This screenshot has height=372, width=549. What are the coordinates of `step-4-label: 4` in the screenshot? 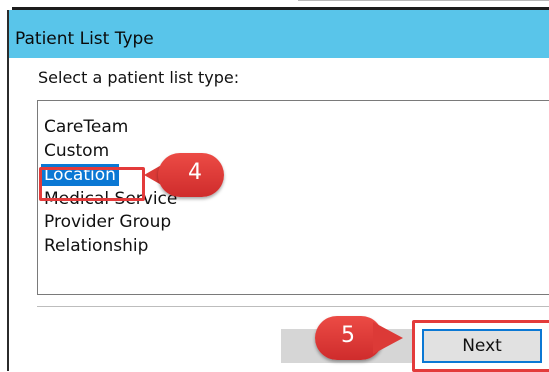 It's located at (195, 172).